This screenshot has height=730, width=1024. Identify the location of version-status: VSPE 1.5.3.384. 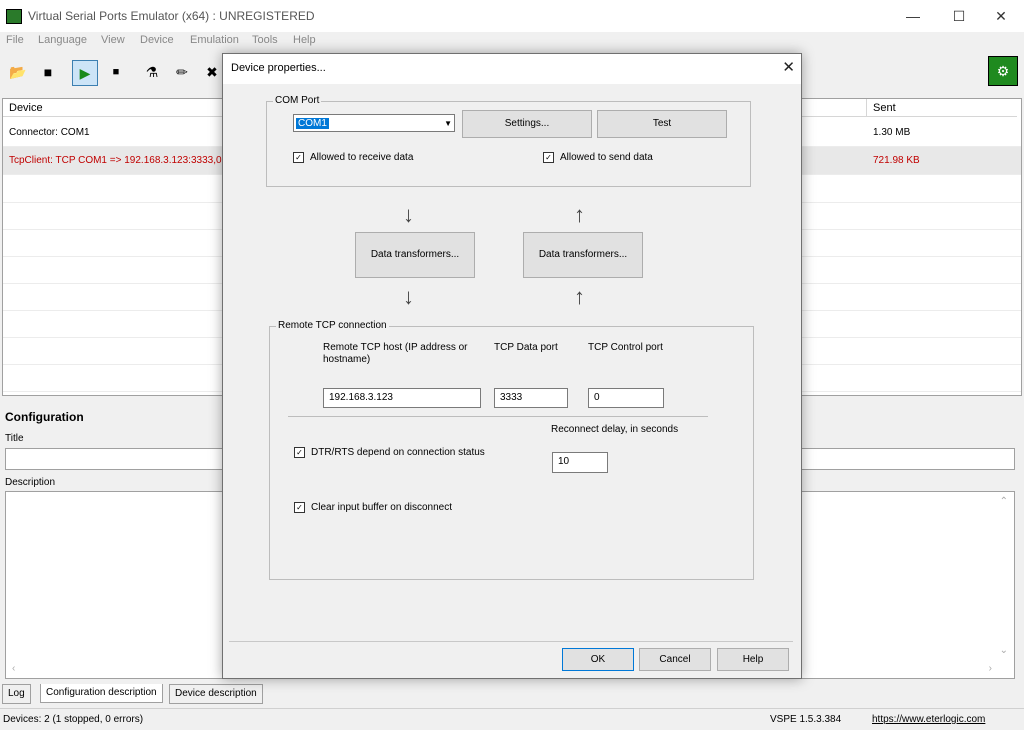
(806, 719).